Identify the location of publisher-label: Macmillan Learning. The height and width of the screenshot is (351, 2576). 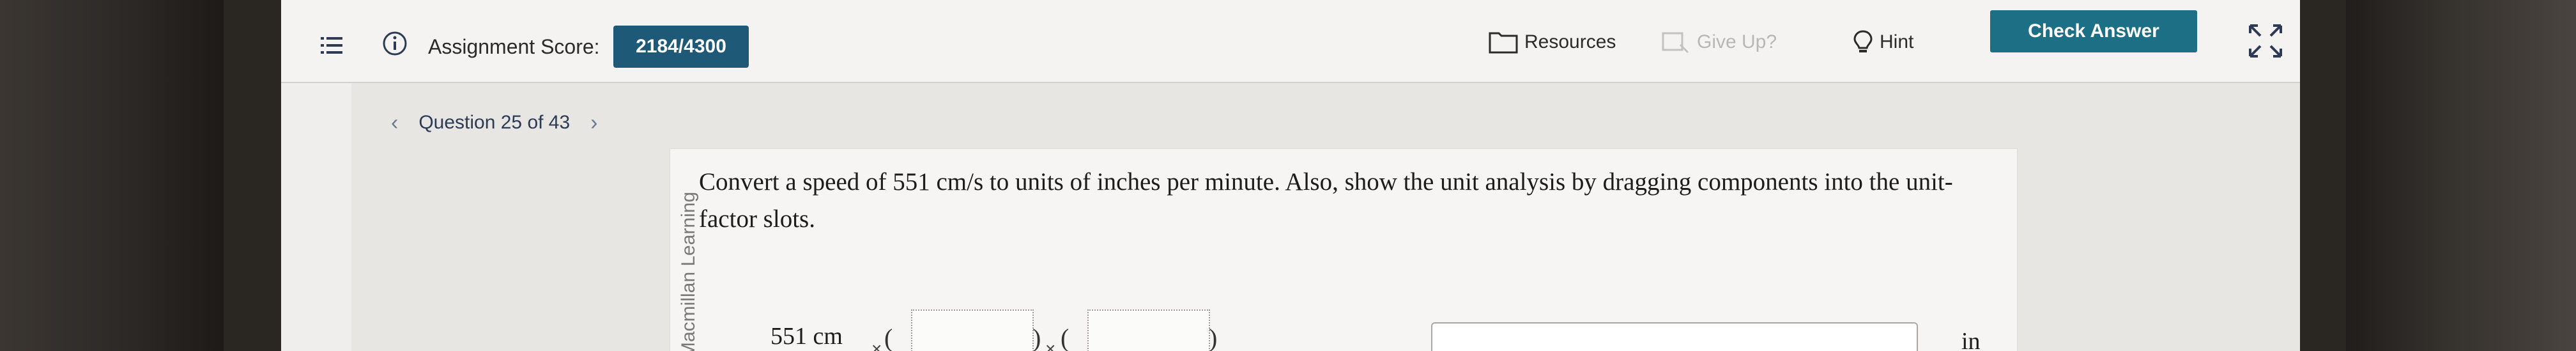
(688, 271).